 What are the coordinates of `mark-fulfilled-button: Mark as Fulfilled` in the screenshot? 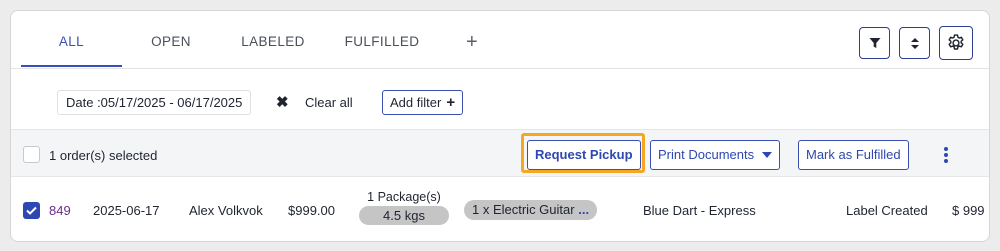 It's located at (853, 155).